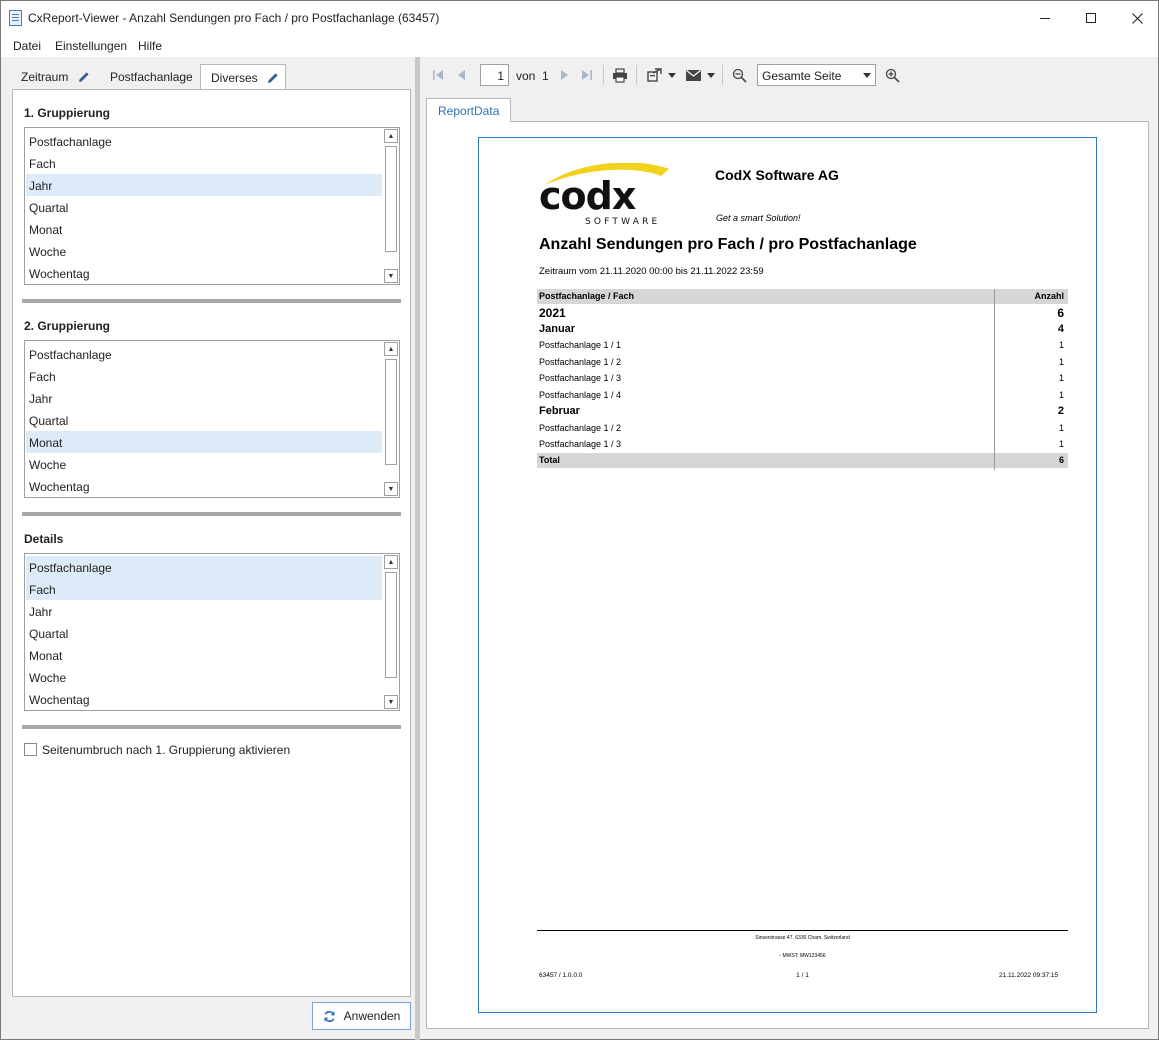 This screenshot has height=1040, width=1159. What do you see at coordinates (27, 46) in the screenshot?
I see `menu-file: Datei` at bounding box center [27, 46].